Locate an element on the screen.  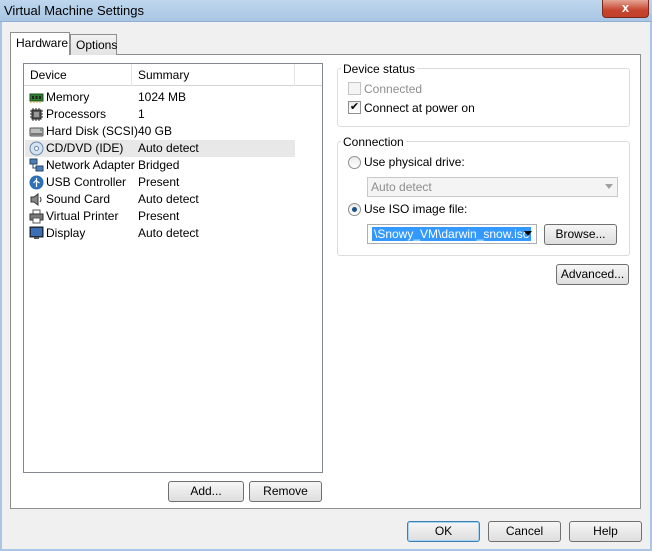
use-iso-image-radio is located at coordinates (354, 209).